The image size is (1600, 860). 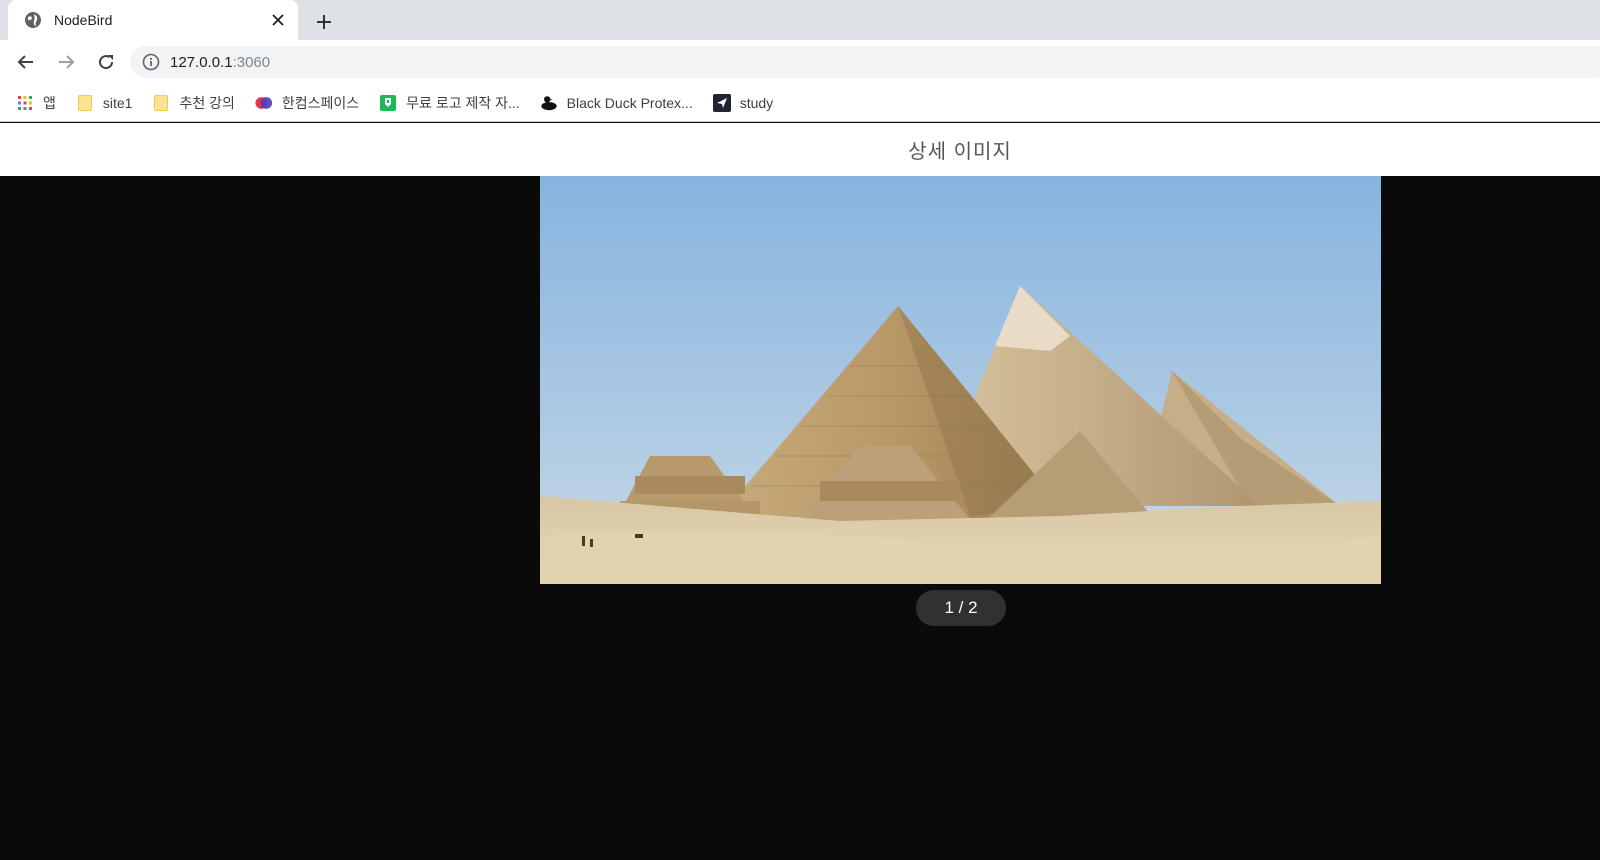 I want to click on arrow-left-icon, so click(x=25, y=62).